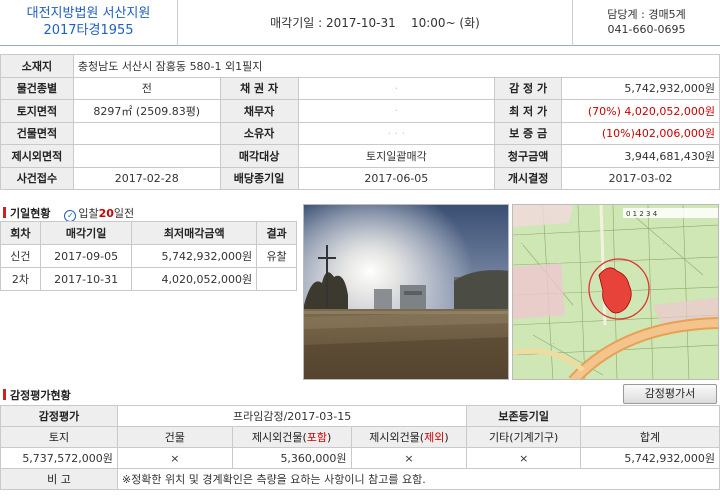 This screenshot has height=500, width=720. I want to click on history-header-amount: 최저매각금액, so click(194, 233).